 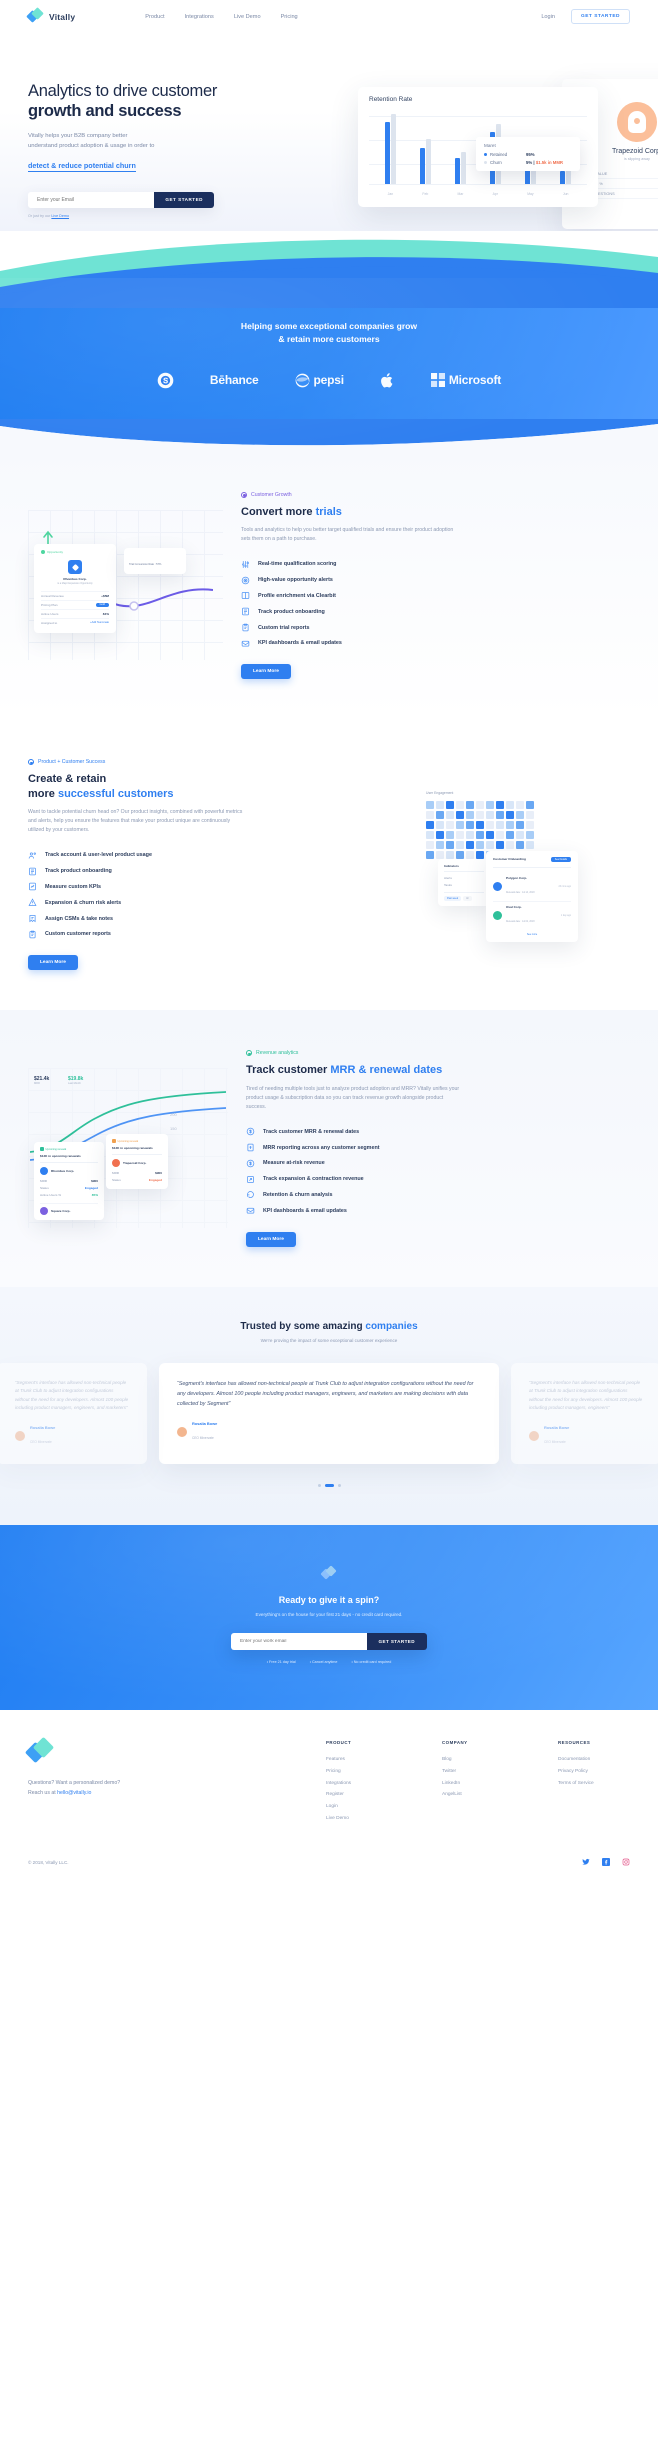 What do you see at coordinates (435, 628) in the screenshot?
I see `feature-list-item: Custom trial reports` at bounding box center [435, 628].